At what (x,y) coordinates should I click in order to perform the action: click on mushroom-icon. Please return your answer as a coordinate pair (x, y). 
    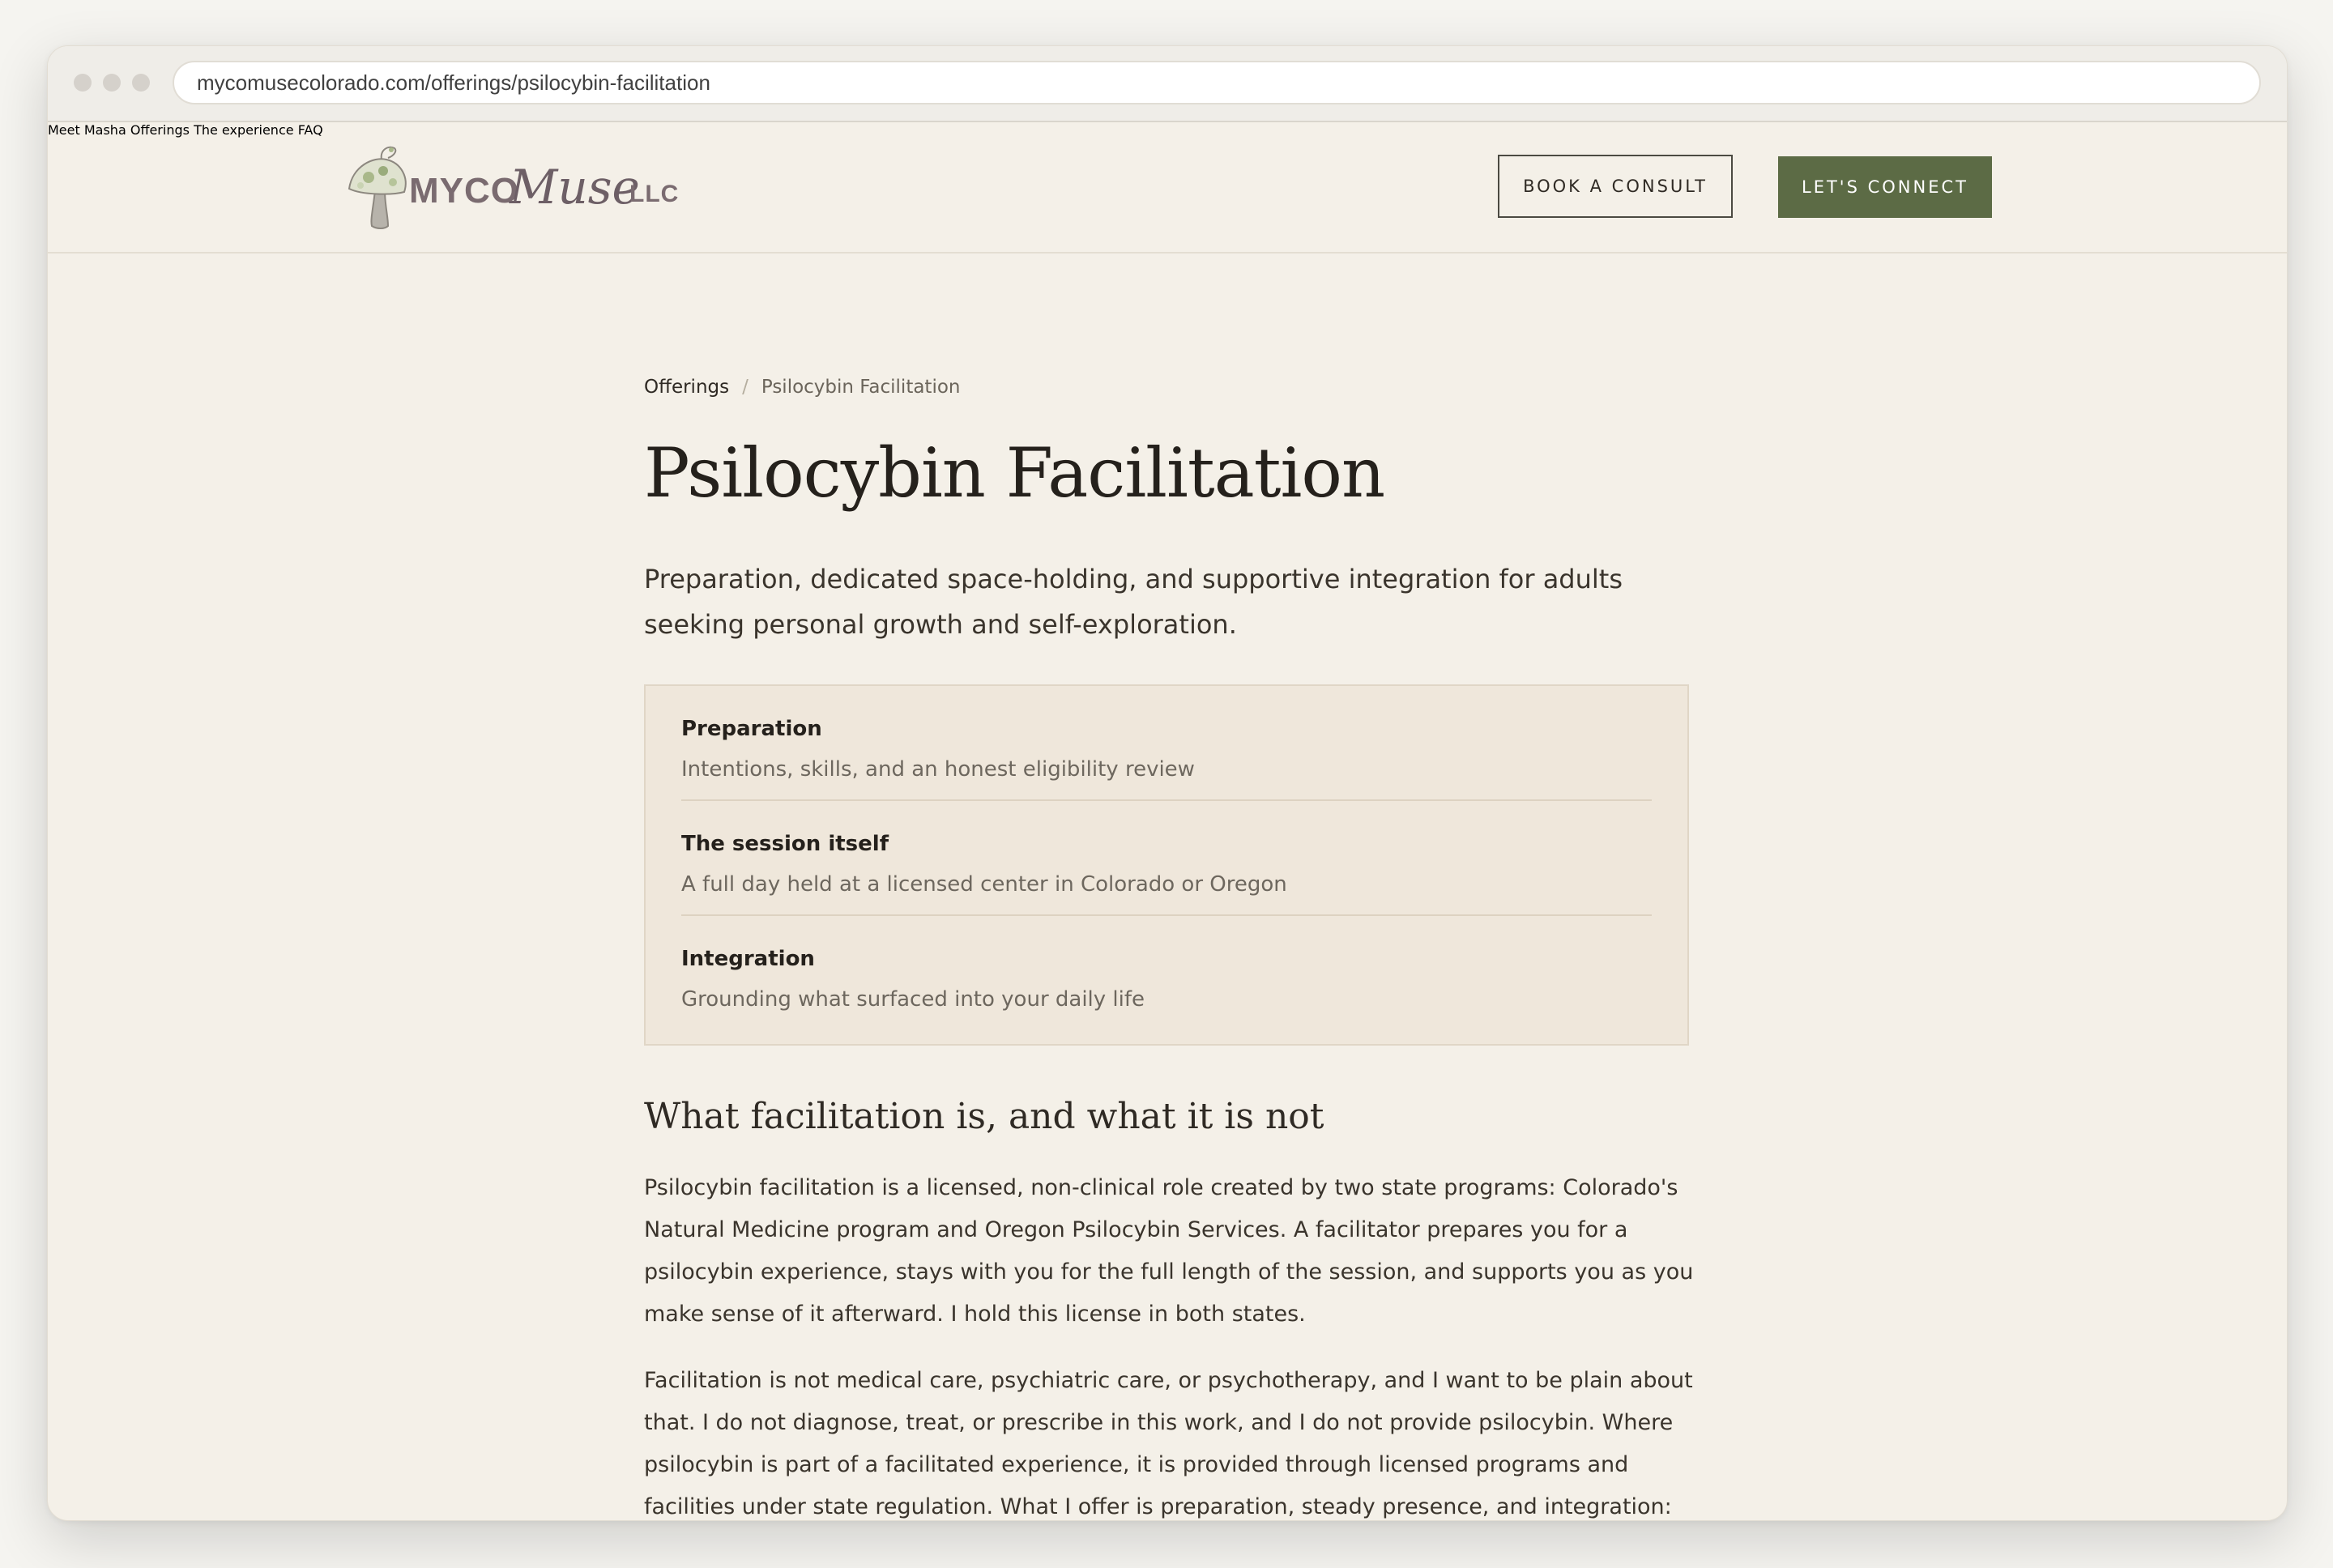
    Looking at the image, I should click on (377, 187).